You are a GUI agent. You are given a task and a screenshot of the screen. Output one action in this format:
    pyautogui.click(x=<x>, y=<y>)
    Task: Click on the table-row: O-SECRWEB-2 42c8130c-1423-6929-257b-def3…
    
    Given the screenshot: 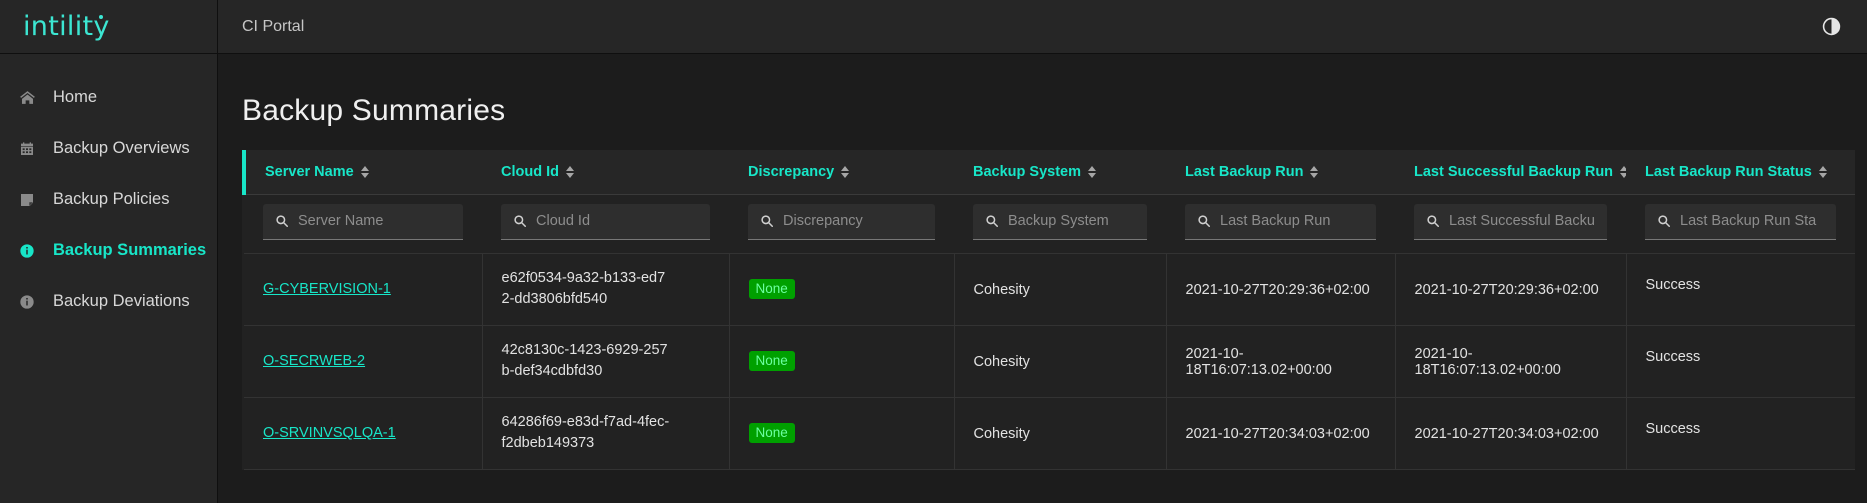 What is the action you would take?
    pyautogui.click(x=1049, y=361)
    